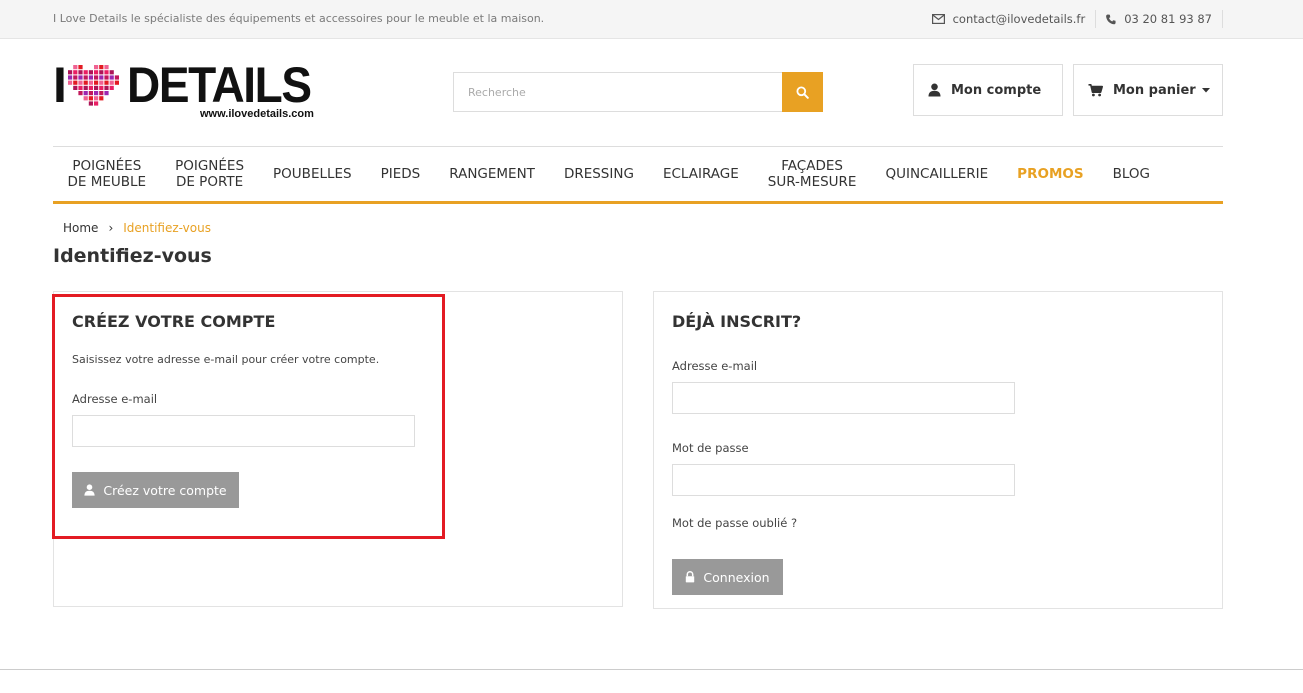  I want to click on contact-info: contact@ilovedetails.fr 03 20 81 93 87, so click(1072, 19).